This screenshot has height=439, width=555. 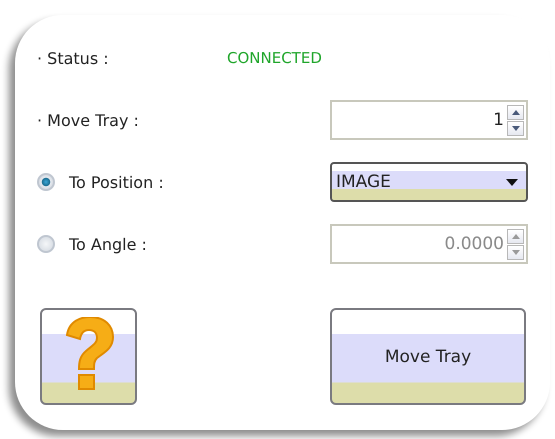 What do you see at coordinates (73, 58) in the screenshot?
I see `status-label: · Status :` at bounding box center [73, 58].